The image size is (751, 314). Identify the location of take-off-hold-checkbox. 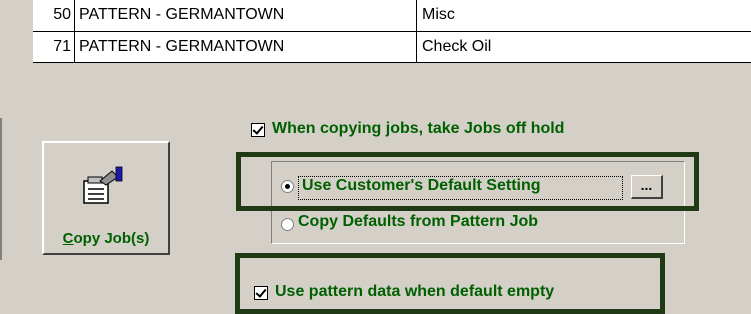
(258, 130).